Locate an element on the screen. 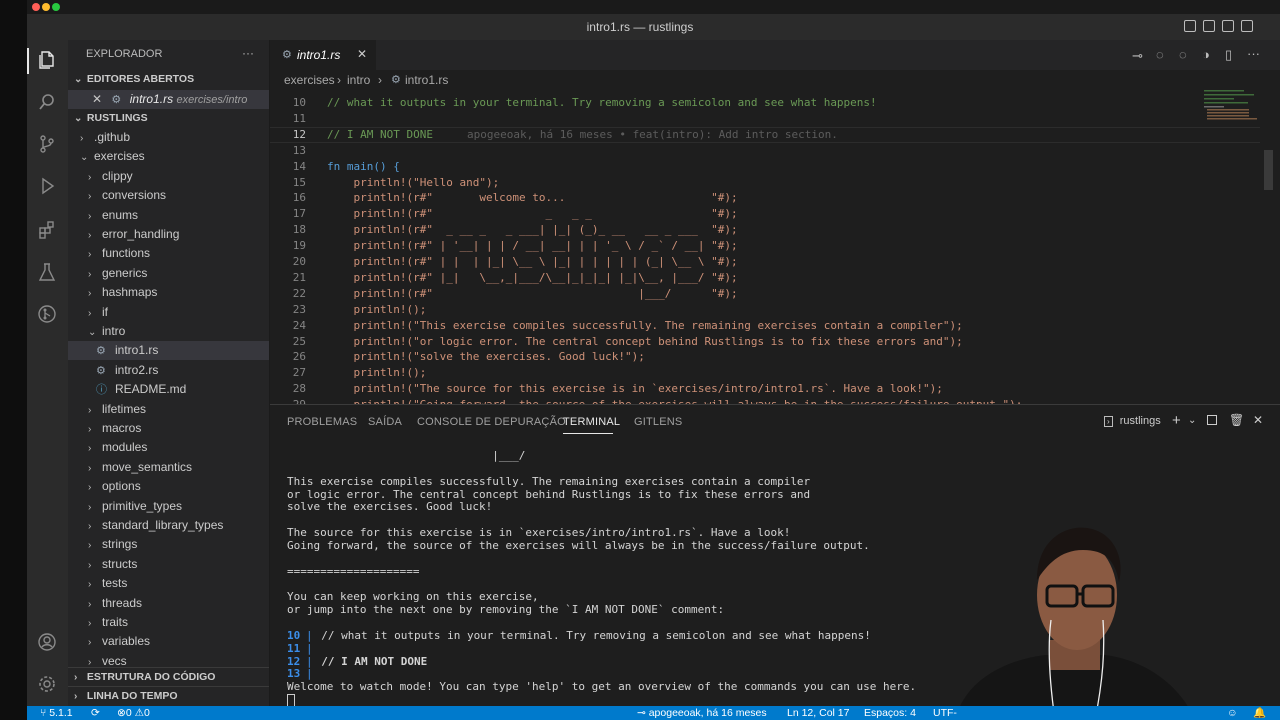 This screenshot has height=720, width=1280. testing-icon is located at coordinates (47, 272).